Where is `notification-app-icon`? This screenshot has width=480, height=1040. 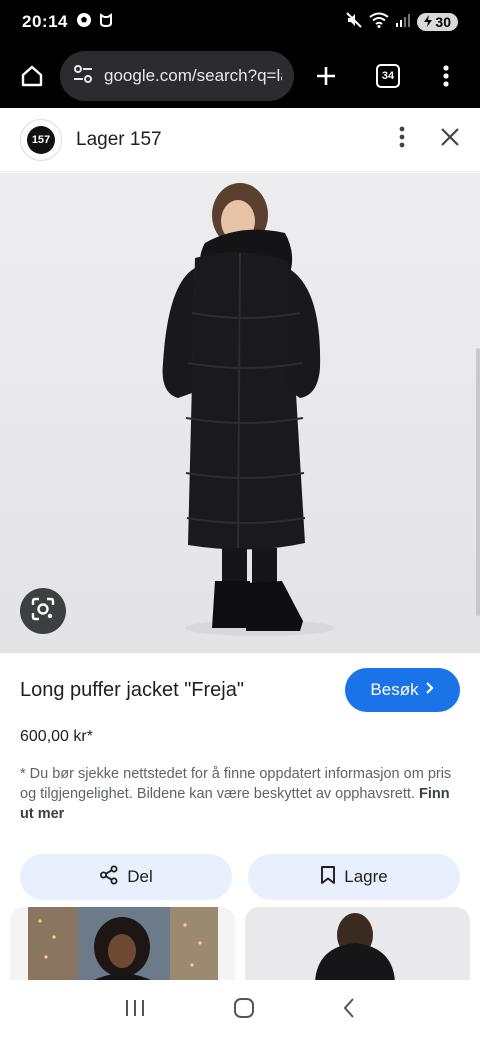 notification-app-icon is located at coordinates (106, 22).